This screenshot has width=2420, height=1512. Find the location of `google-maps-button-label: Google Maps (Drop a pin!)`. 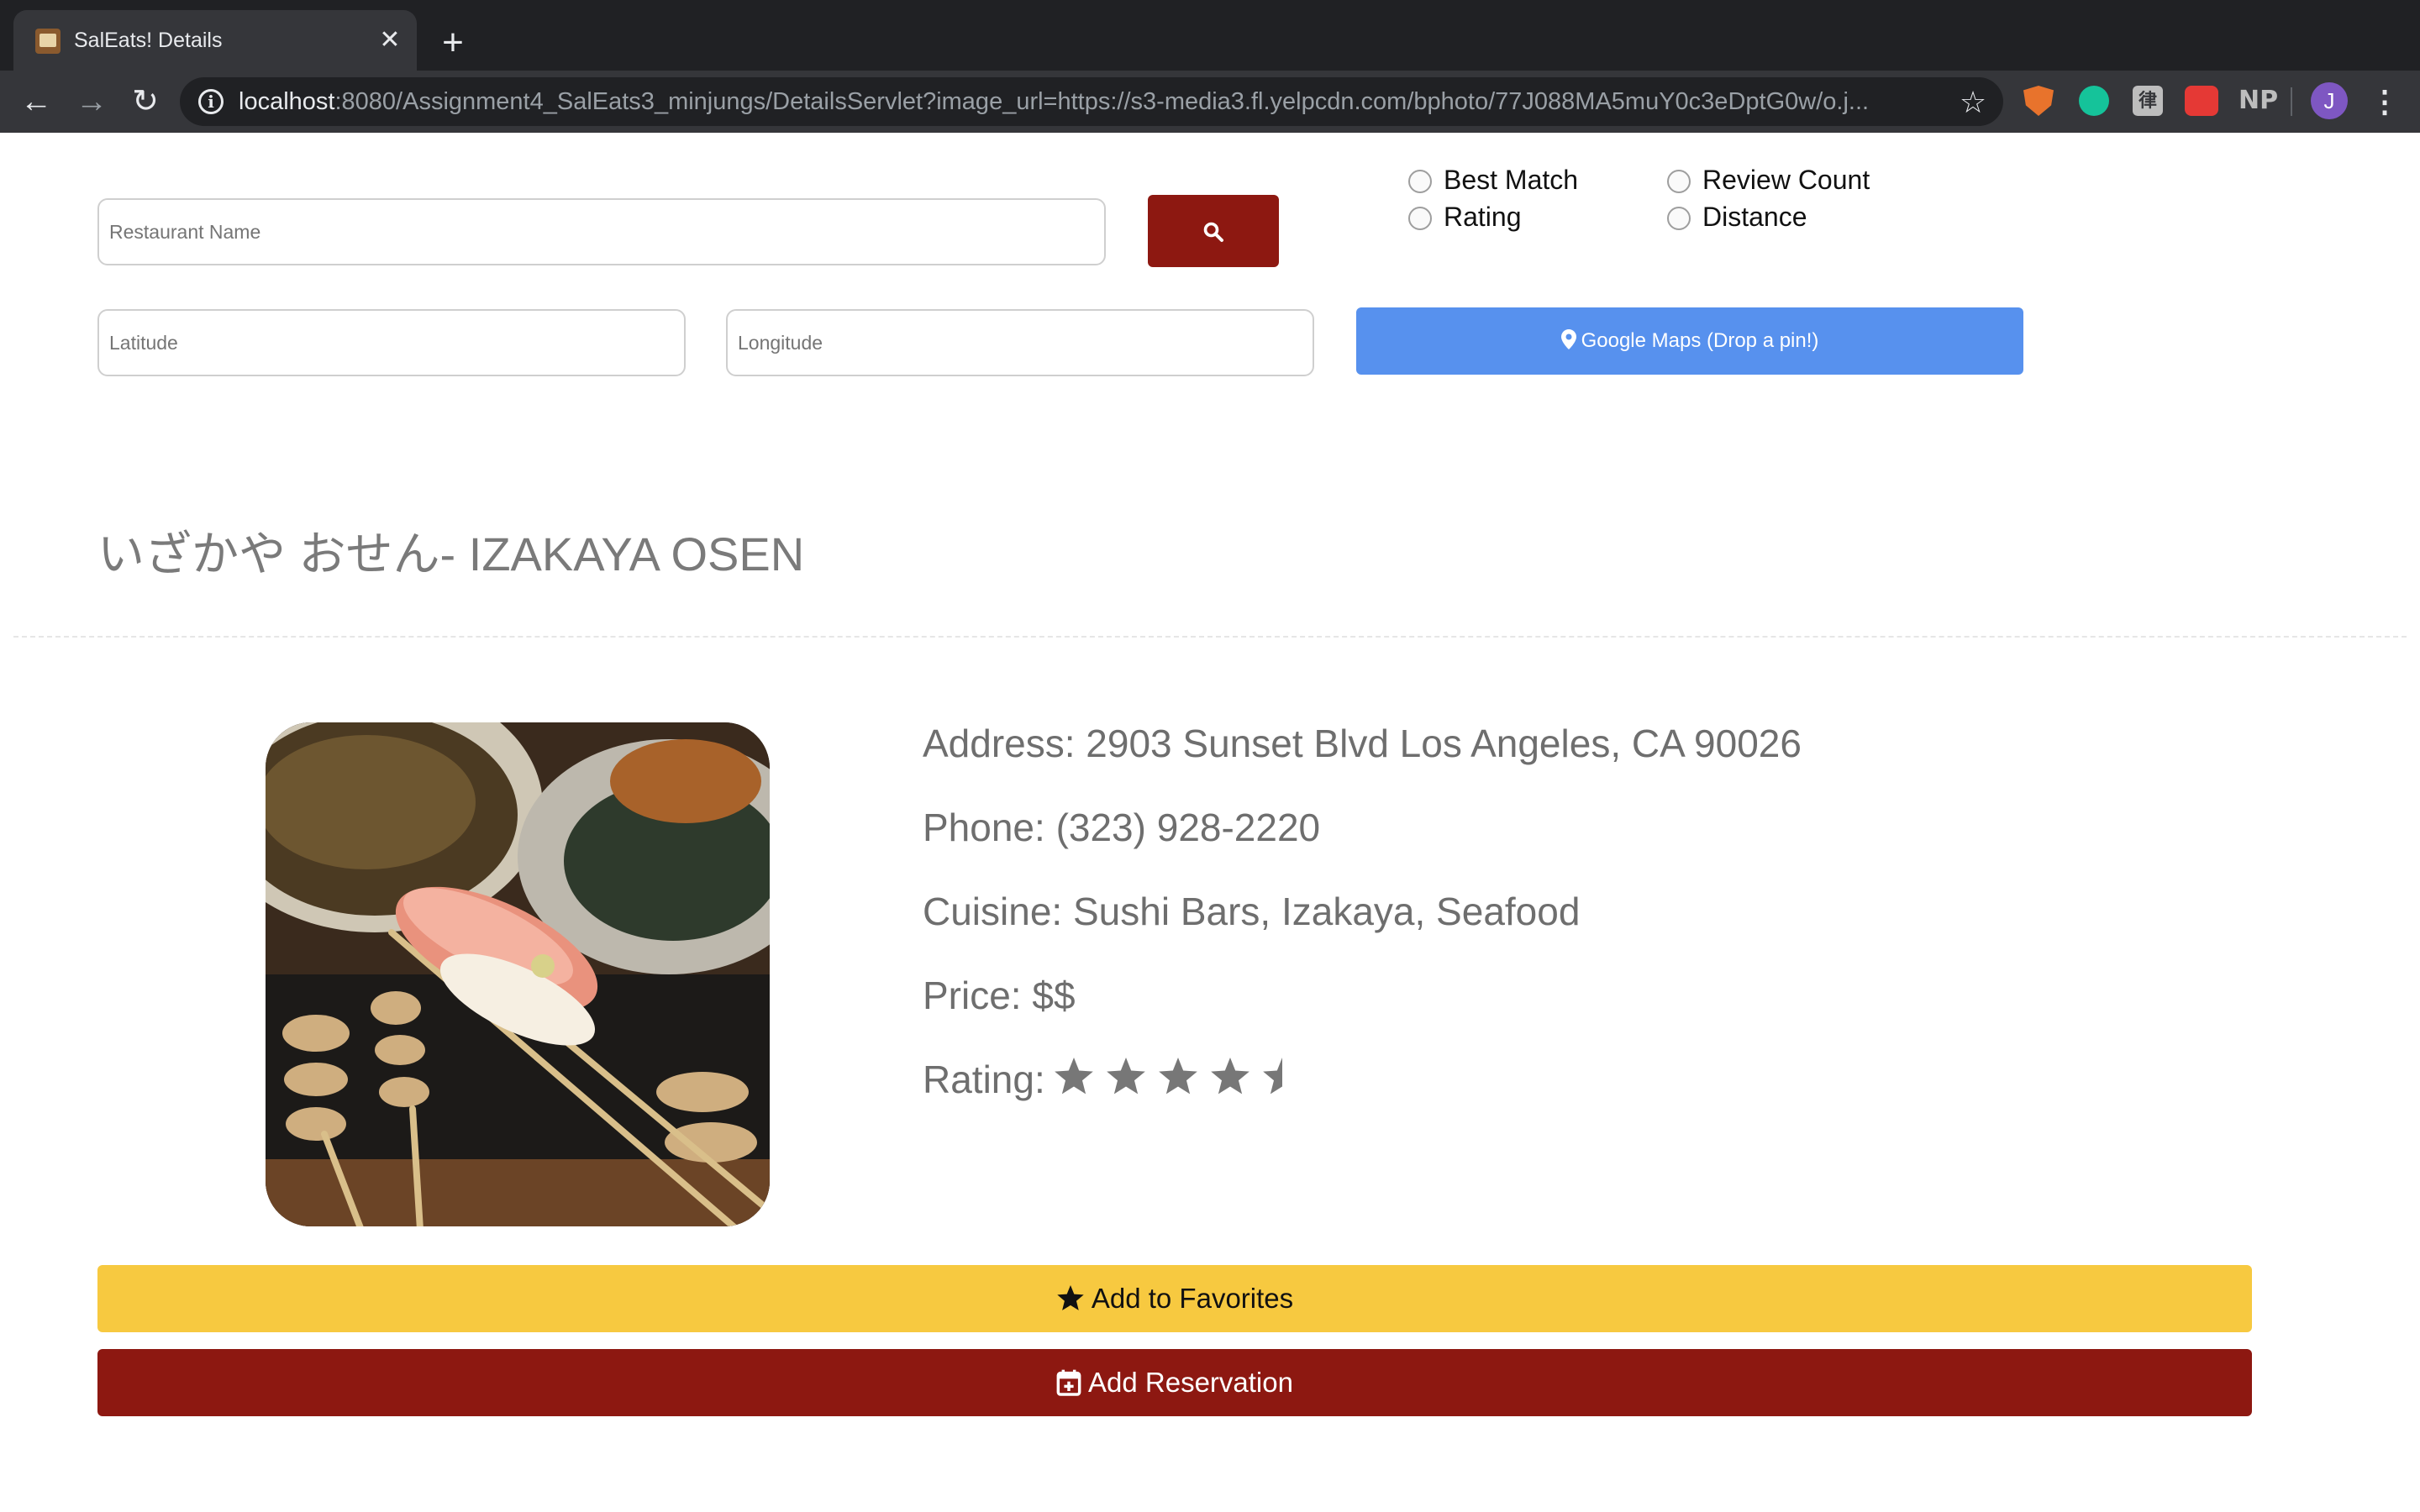

google-maps-button-label: Google Maps (Drop a pin!) is located at coordinates (1700, 340).